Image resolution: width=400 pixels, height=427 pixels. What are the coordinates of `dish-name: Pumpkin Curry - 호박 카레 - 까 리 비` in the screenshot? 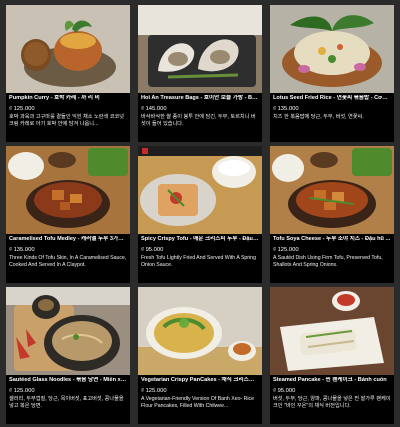 It's located at (68, 98).